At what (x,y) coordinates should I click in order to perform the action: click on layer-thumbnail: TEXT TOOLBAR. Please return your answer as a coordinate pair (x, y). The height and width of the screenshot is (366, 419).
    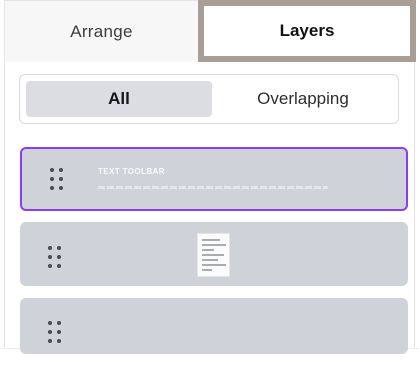
    Looking at the image, I should click on (248, 178).